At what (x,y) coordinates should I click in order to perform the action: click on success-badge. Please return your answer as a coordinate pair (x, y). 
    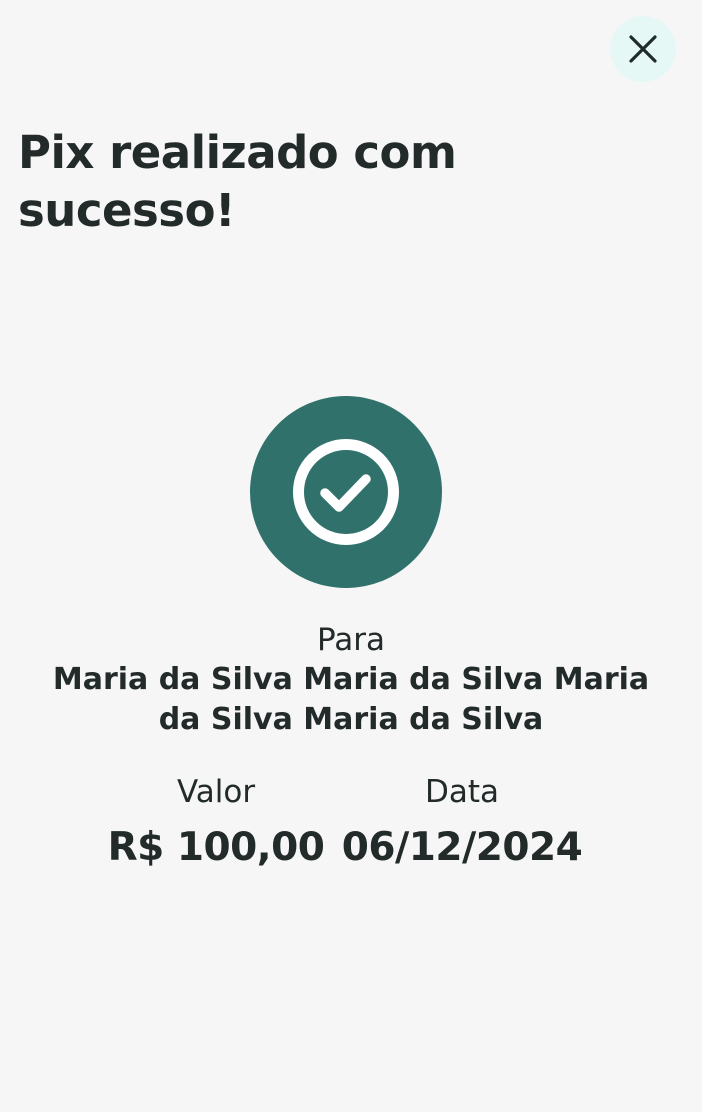
    Looking at the image, I should click on (346, 492).